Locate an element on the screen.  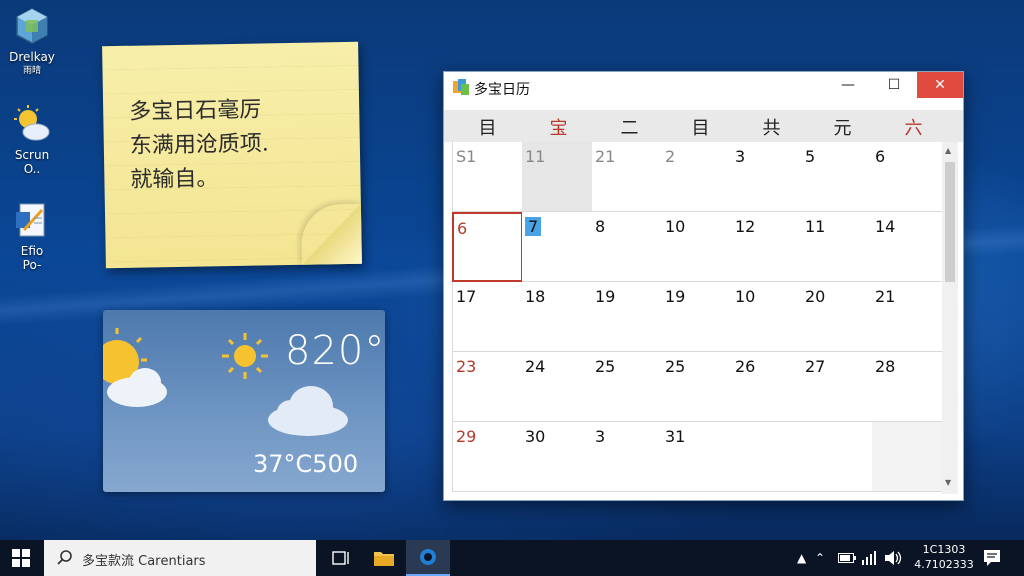
day-cell: 24 is located at coordinates (557, 387).